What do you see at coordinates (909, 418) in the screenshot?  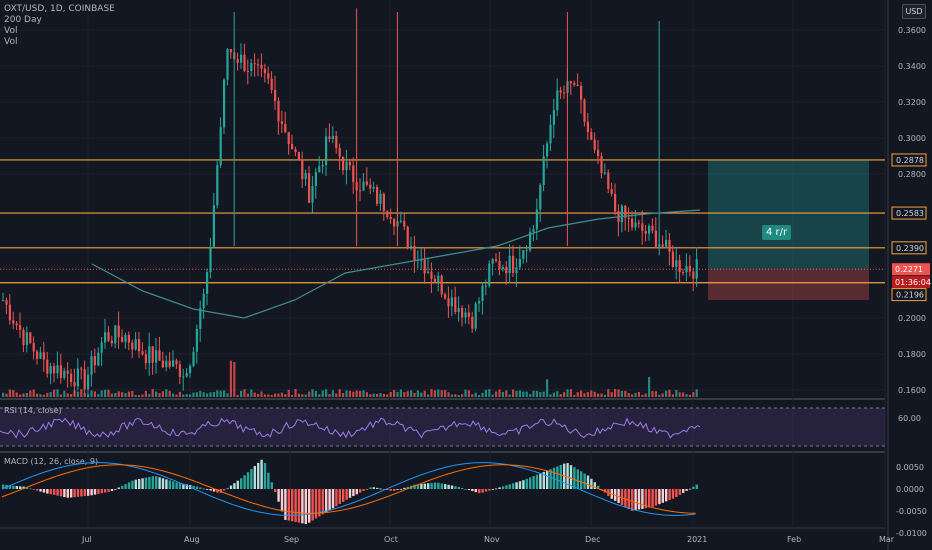 I see `rsi-tick-label: 60.00` at bounding box center [909, 418].